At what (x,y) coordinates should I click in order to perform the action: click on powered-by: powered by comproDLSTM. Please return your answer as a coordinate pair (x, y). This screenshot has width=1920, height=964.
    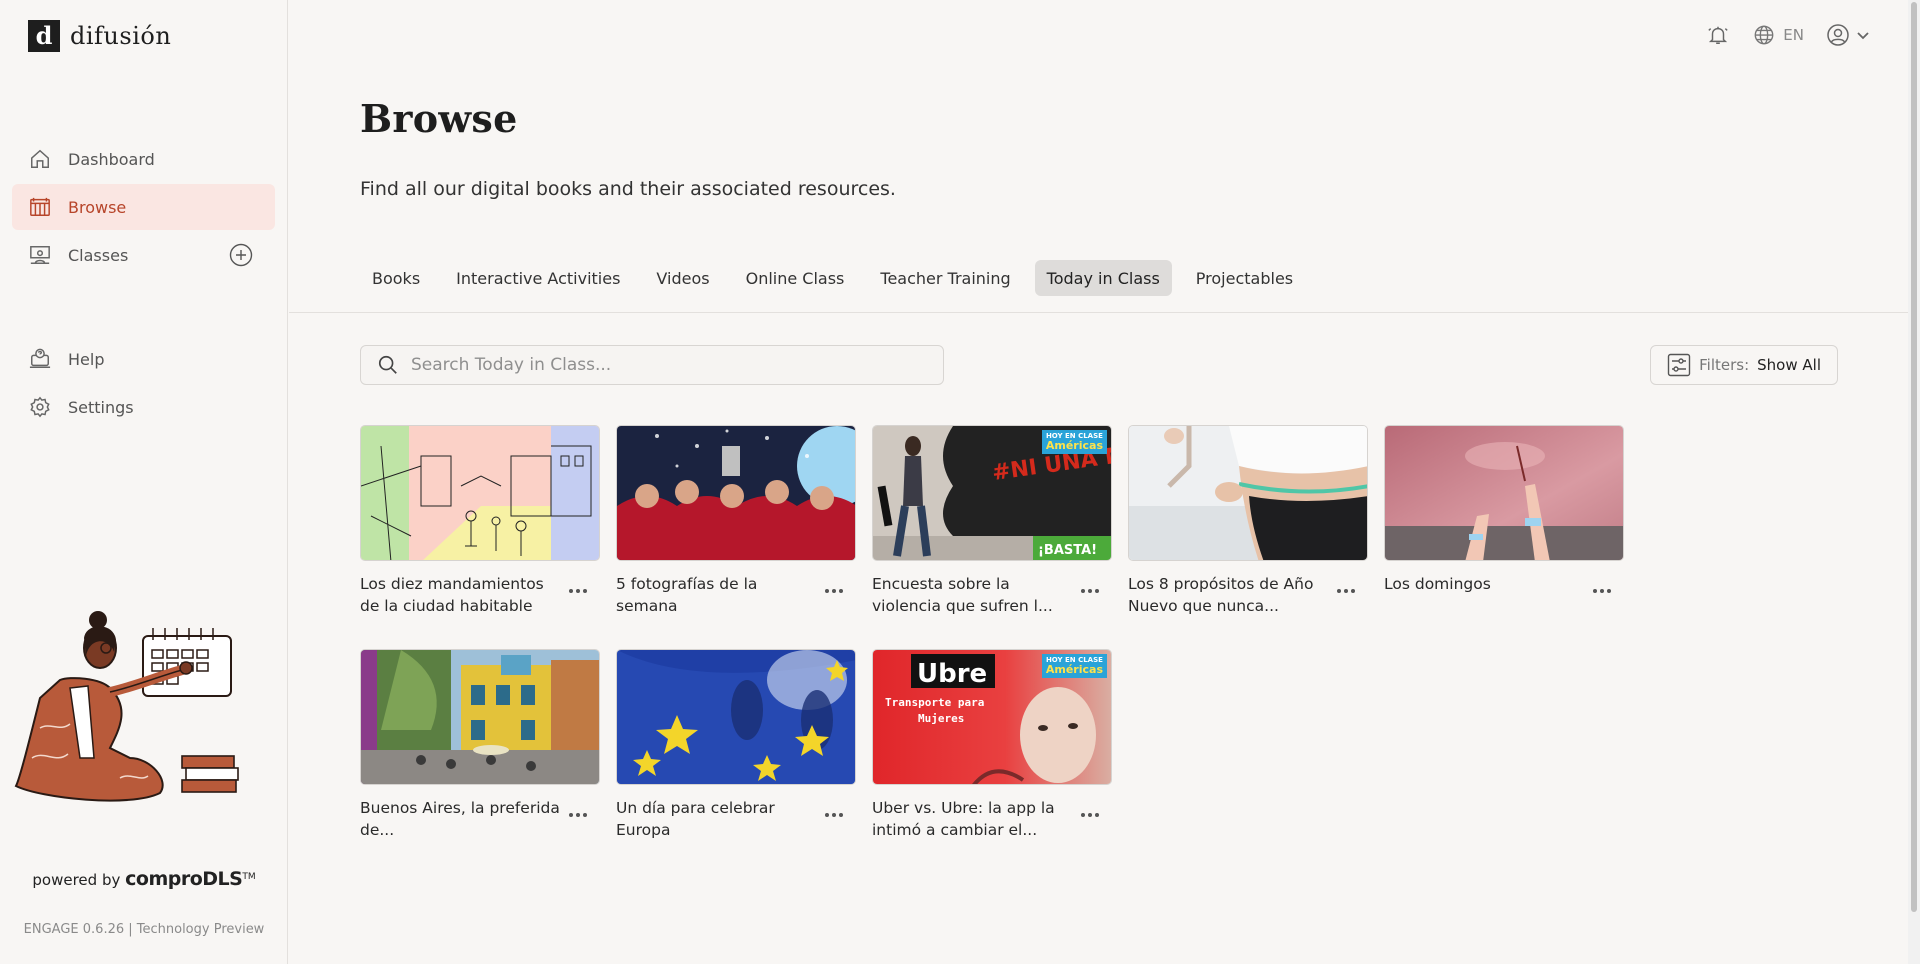
    Looking at the image, I should click on (144, 879).